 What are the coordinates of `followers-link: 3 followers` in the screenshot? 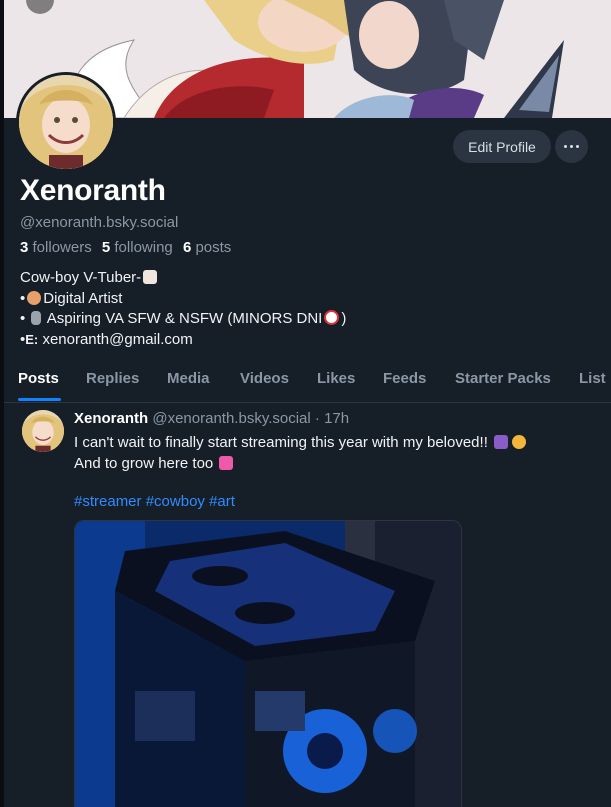 It's located at (56, 247).